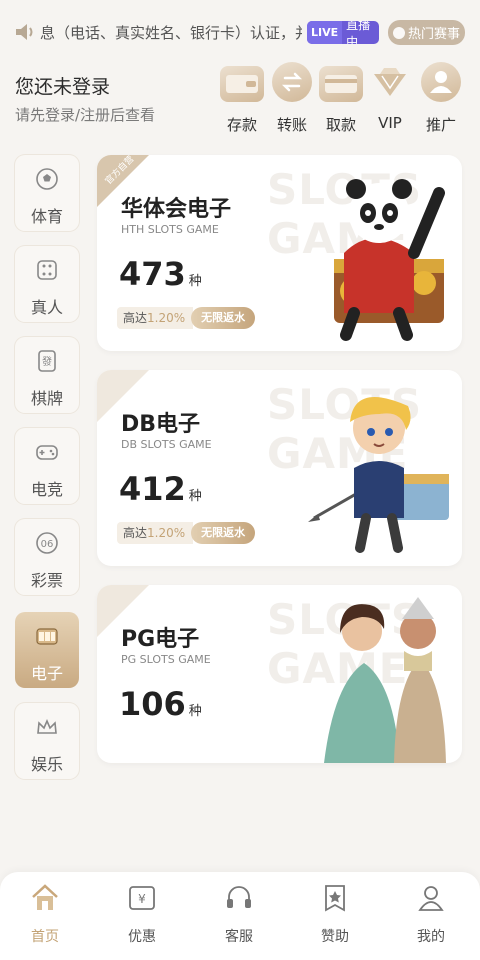  I want to click on quick-action-promote: 推广, so click(441, 98).